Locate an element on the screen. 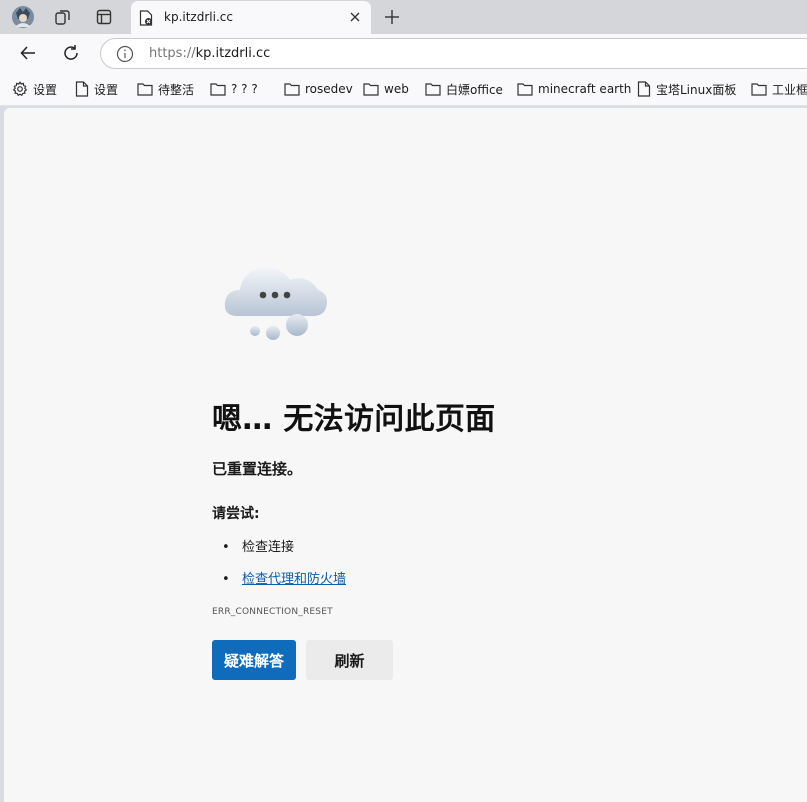 Image resolution: width=807 pixels, height=802 pixels. browser-toolbar: https://kp.itzdrli.cc is located at coordinates (403, 53).